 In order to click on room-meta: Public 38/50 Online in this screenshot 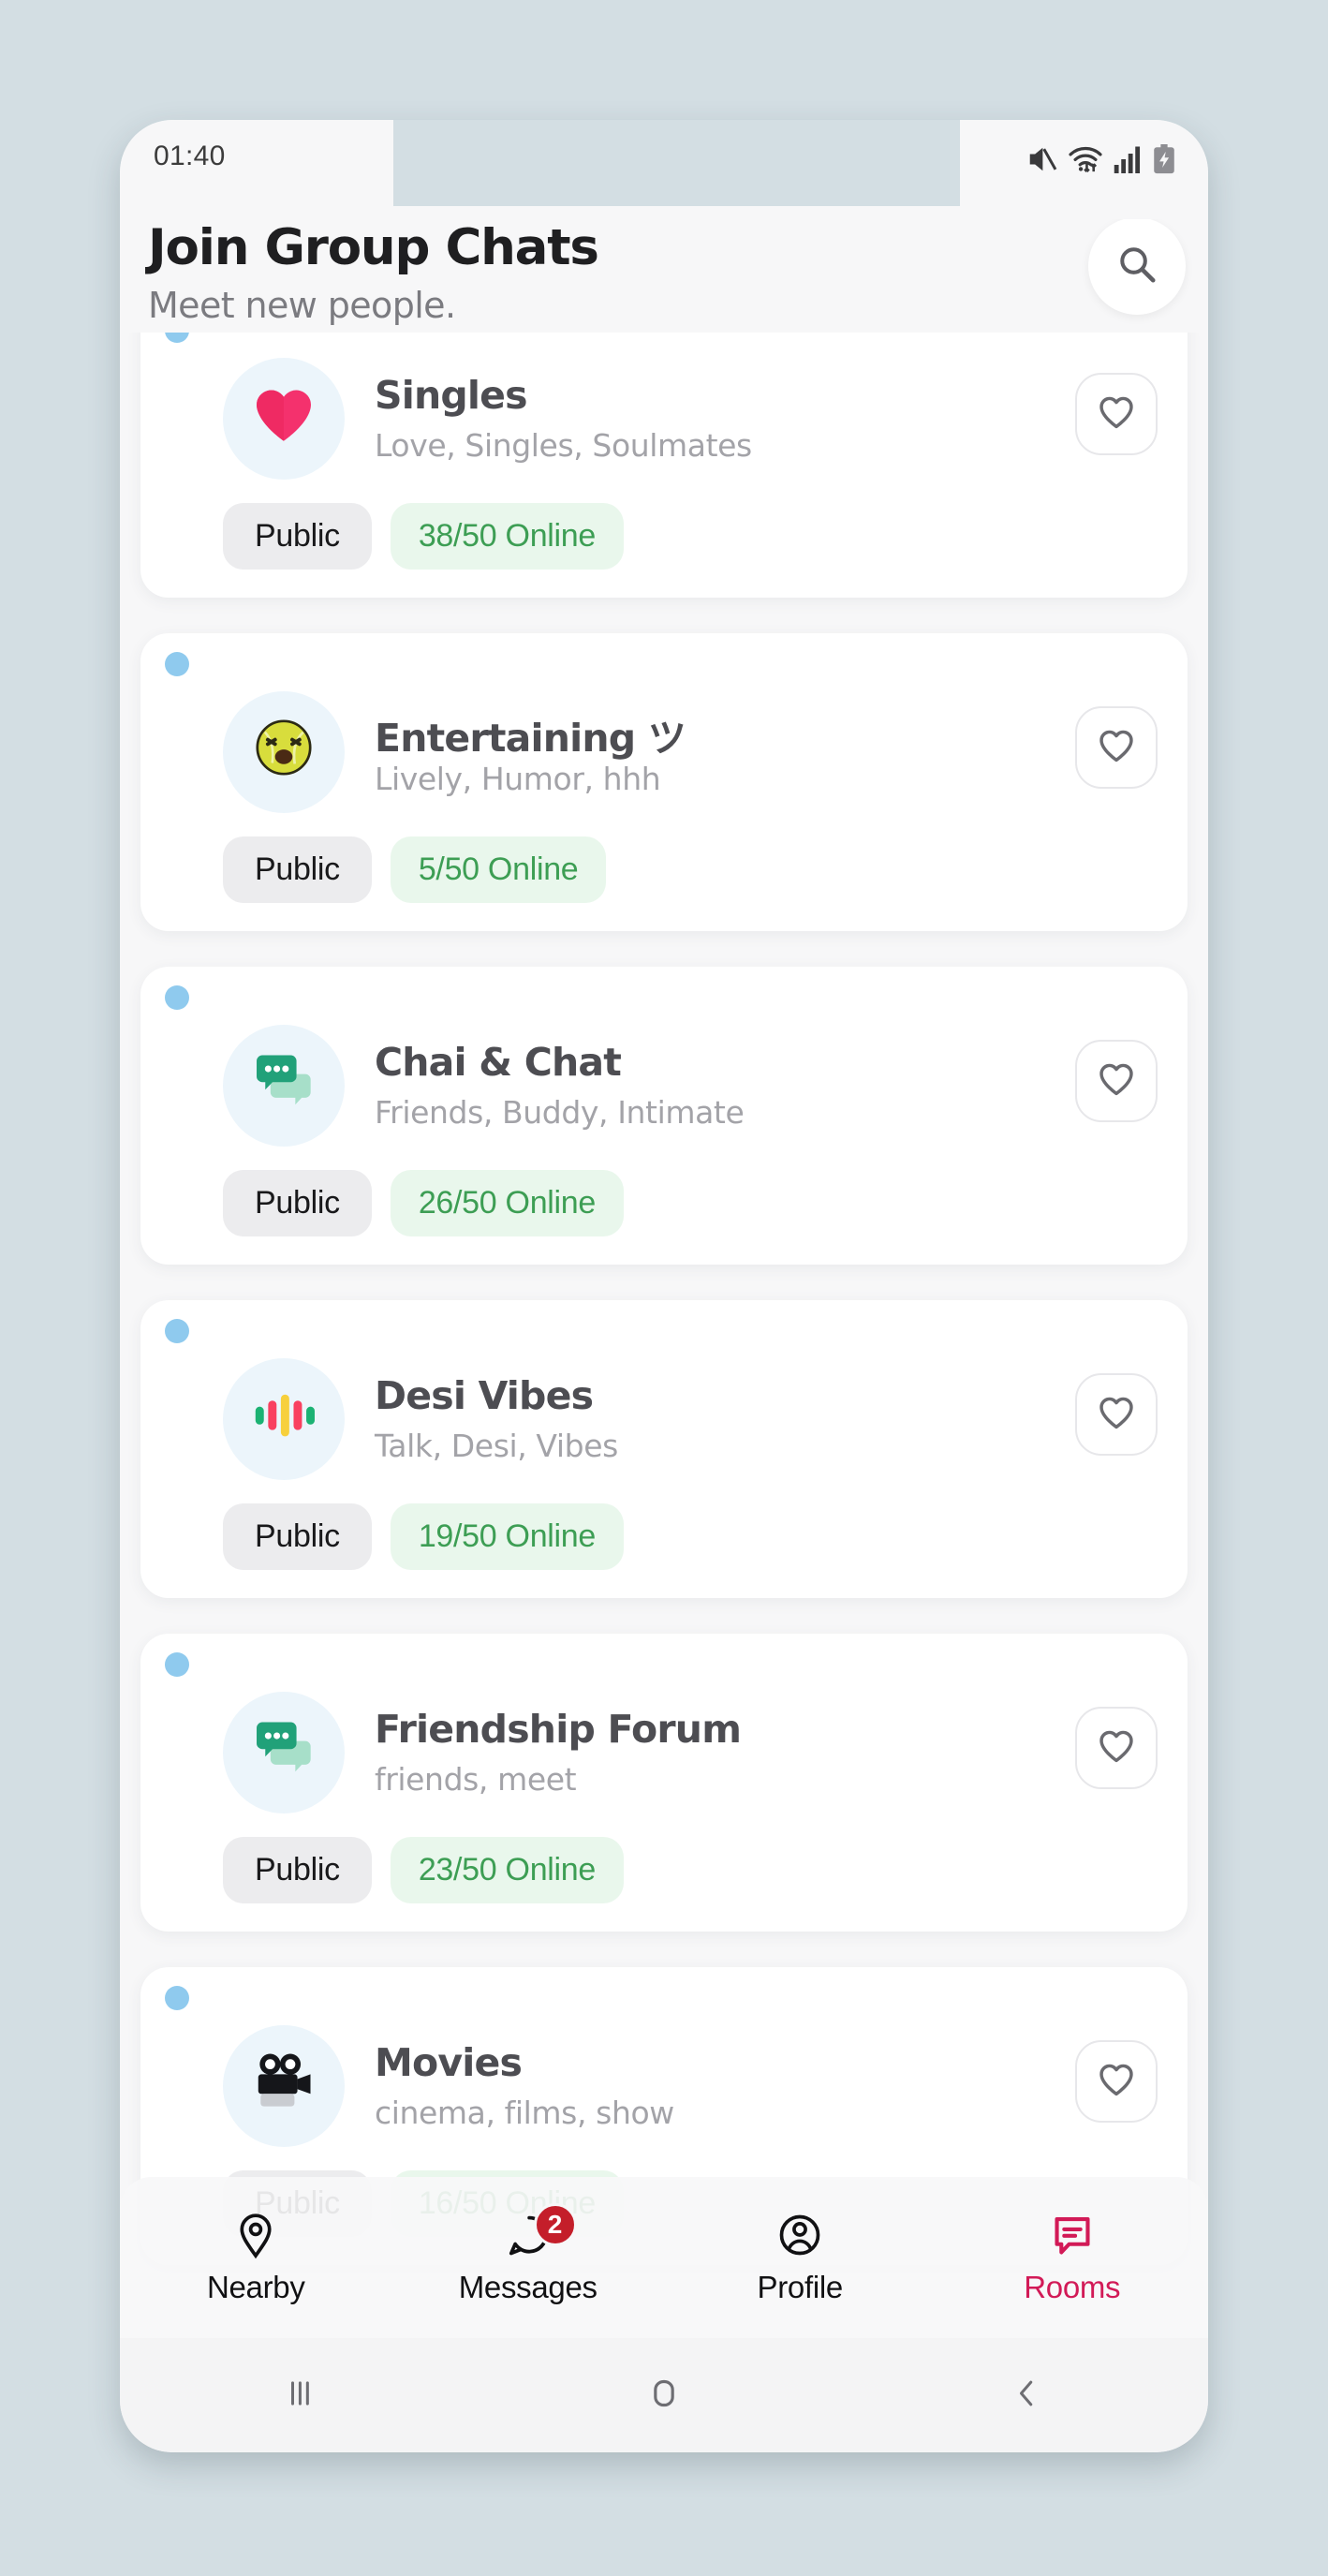, I will do `click(424, 537)`.